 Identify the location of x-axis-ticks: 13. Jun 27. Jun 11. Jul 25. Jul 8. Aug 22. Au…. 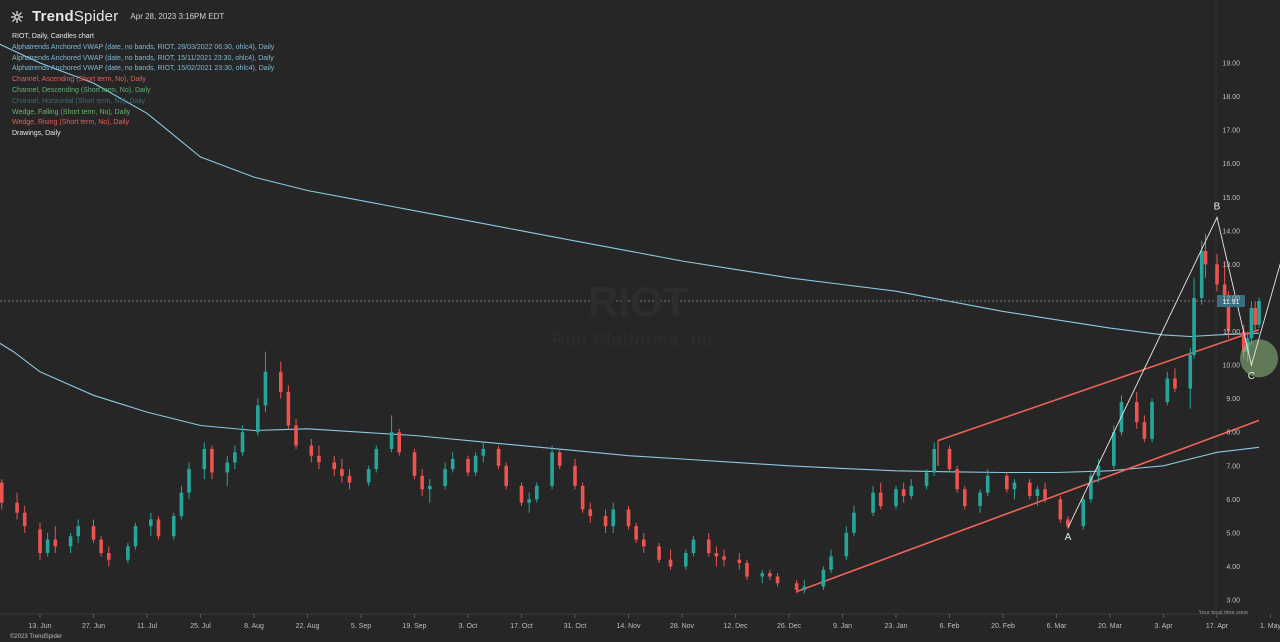
(654, 622).